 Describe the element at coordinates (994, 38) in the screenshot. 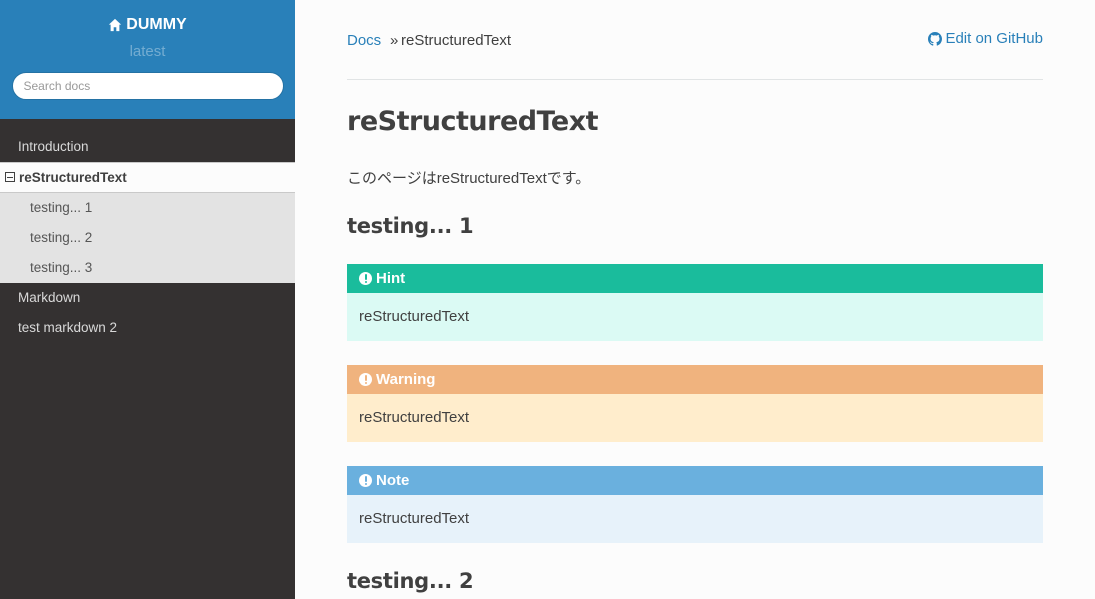

I see `edit-on-github-label: Edit on GitHub` at that location.